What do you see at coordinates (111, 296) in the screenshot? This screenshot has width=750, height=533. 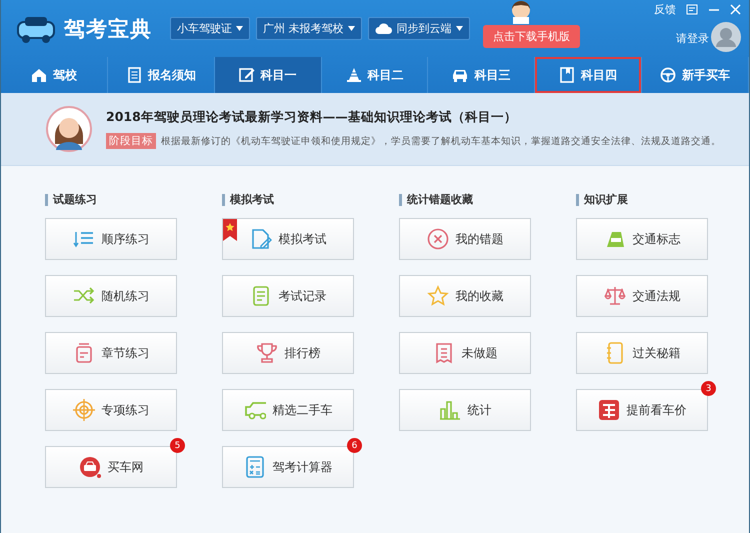 I see `feature-button: 随机练习` at bounding box center [111, 296].